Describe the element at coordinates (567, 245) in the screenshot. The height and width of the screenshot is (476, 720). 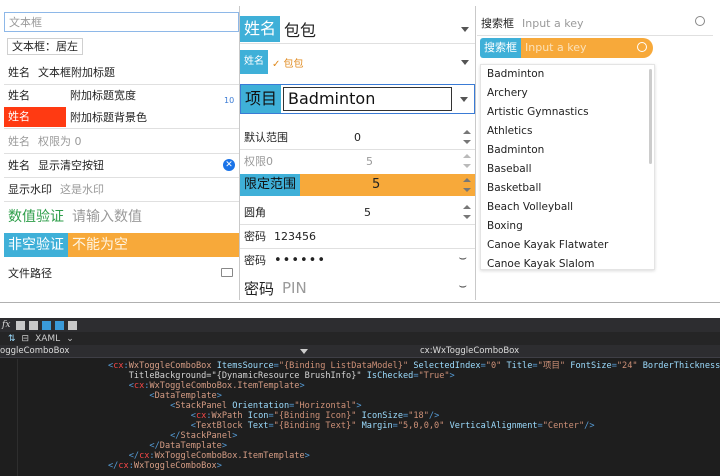
I see `dropdown-item: Canoe Kayak Flatwater` at that location.